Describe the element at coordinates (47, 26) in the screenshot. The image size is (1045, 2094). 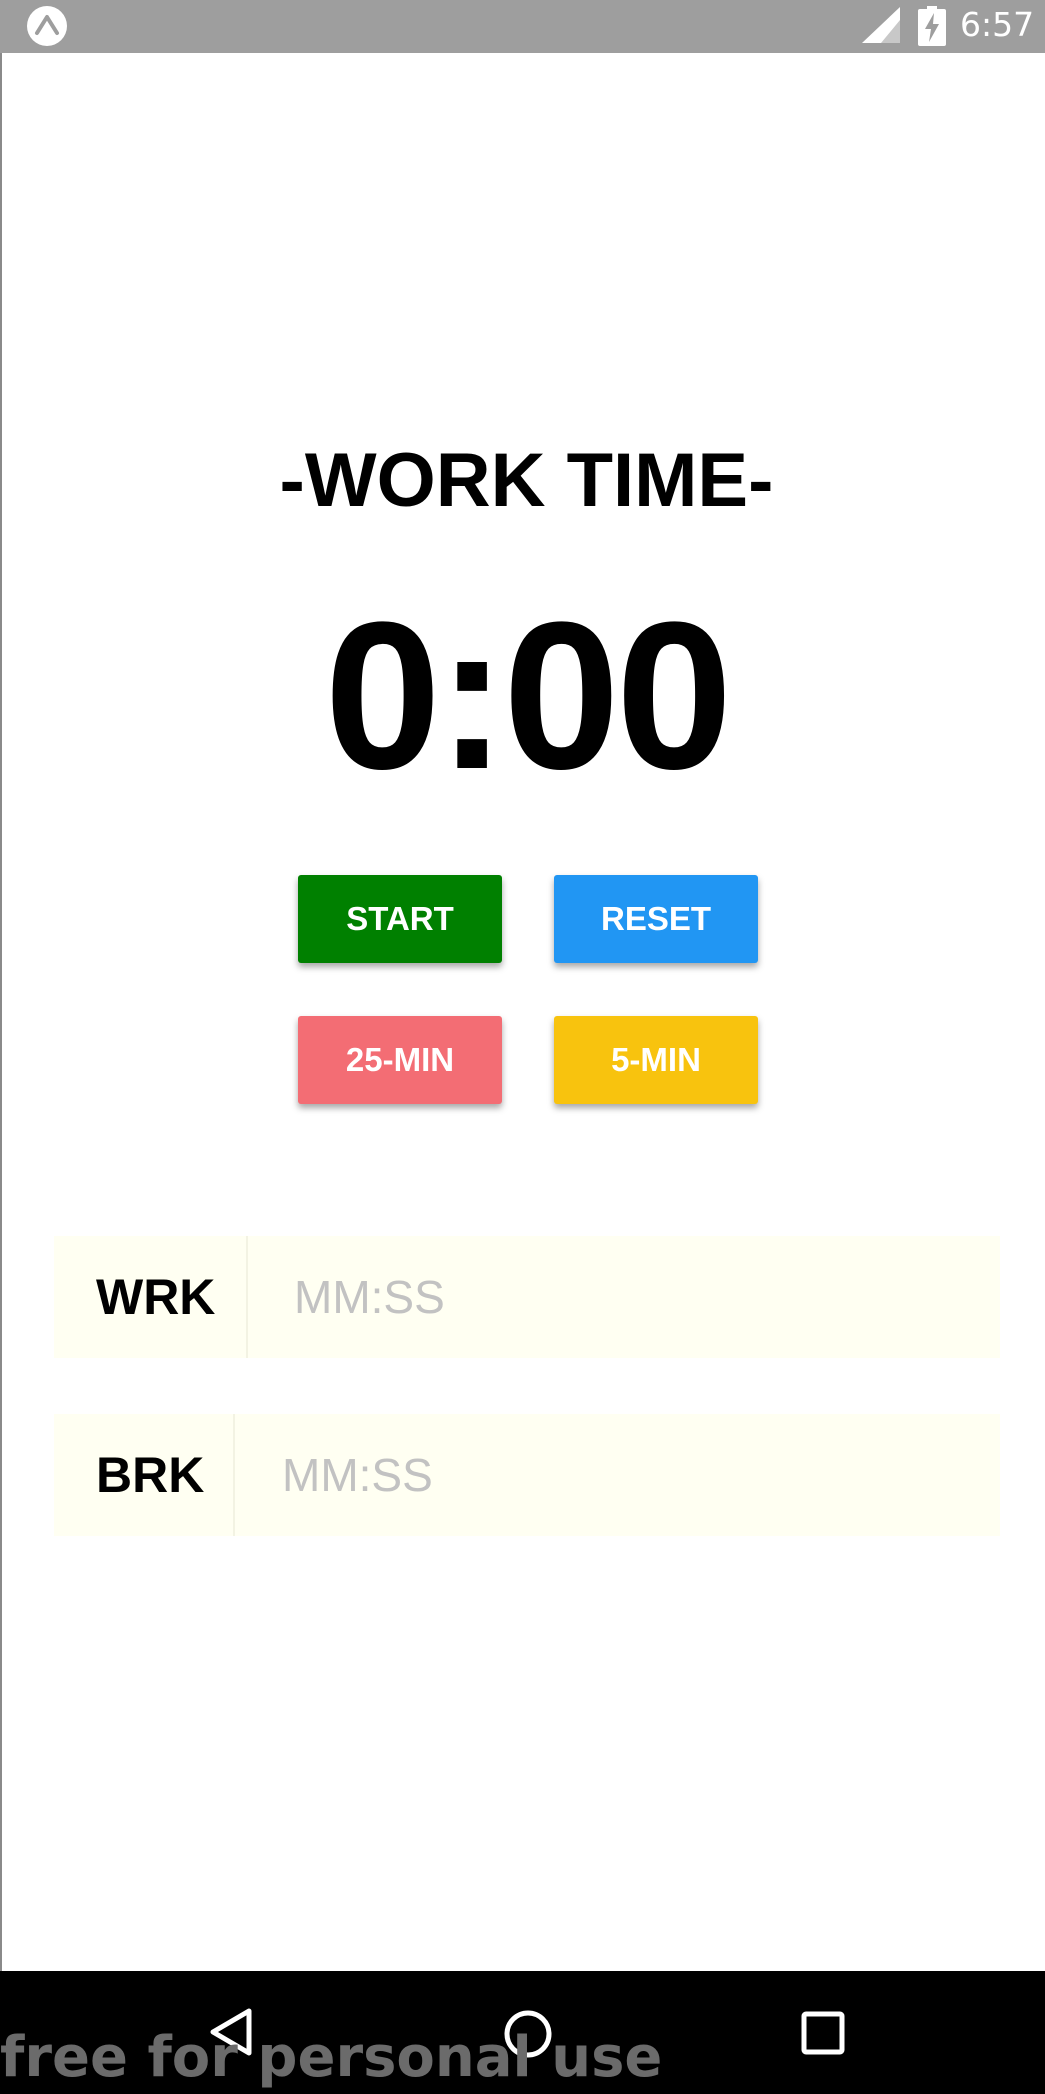
I see `expo-icon` at that location.